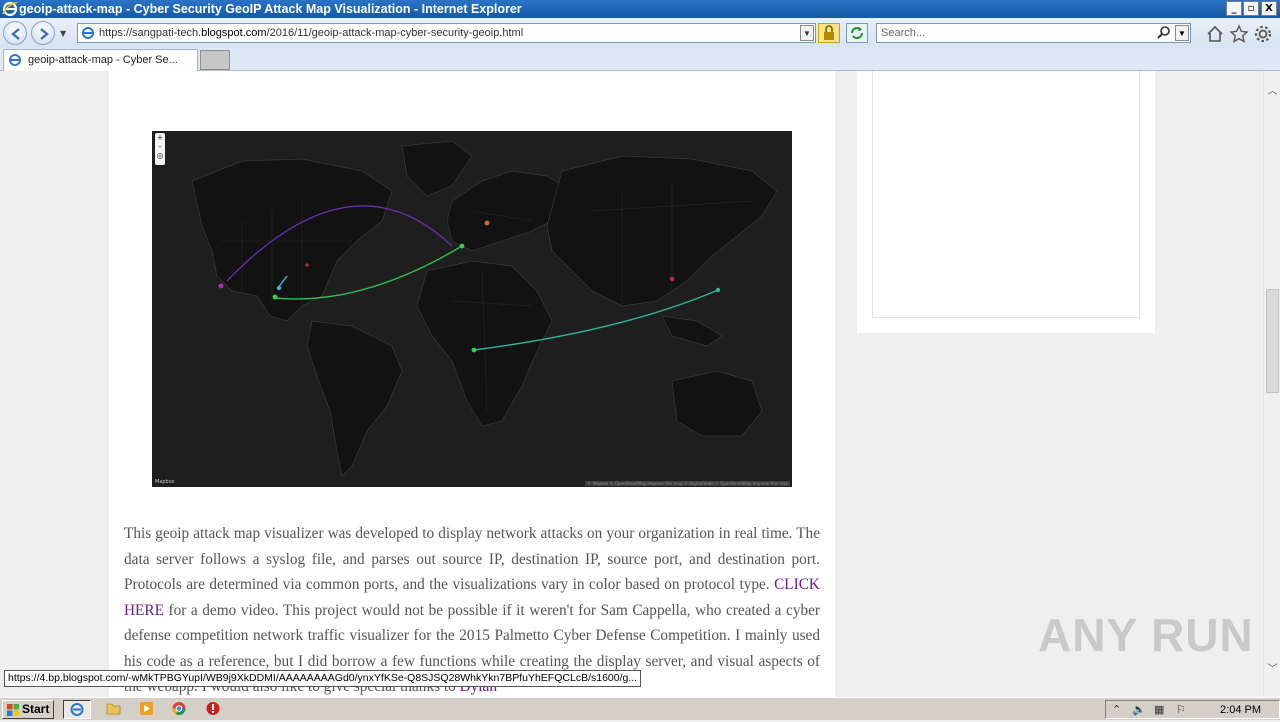 The image size is (1280, 722). Describe the element at coordinates (1215, 34) in the screenshot. I see `home-icon` at that location.